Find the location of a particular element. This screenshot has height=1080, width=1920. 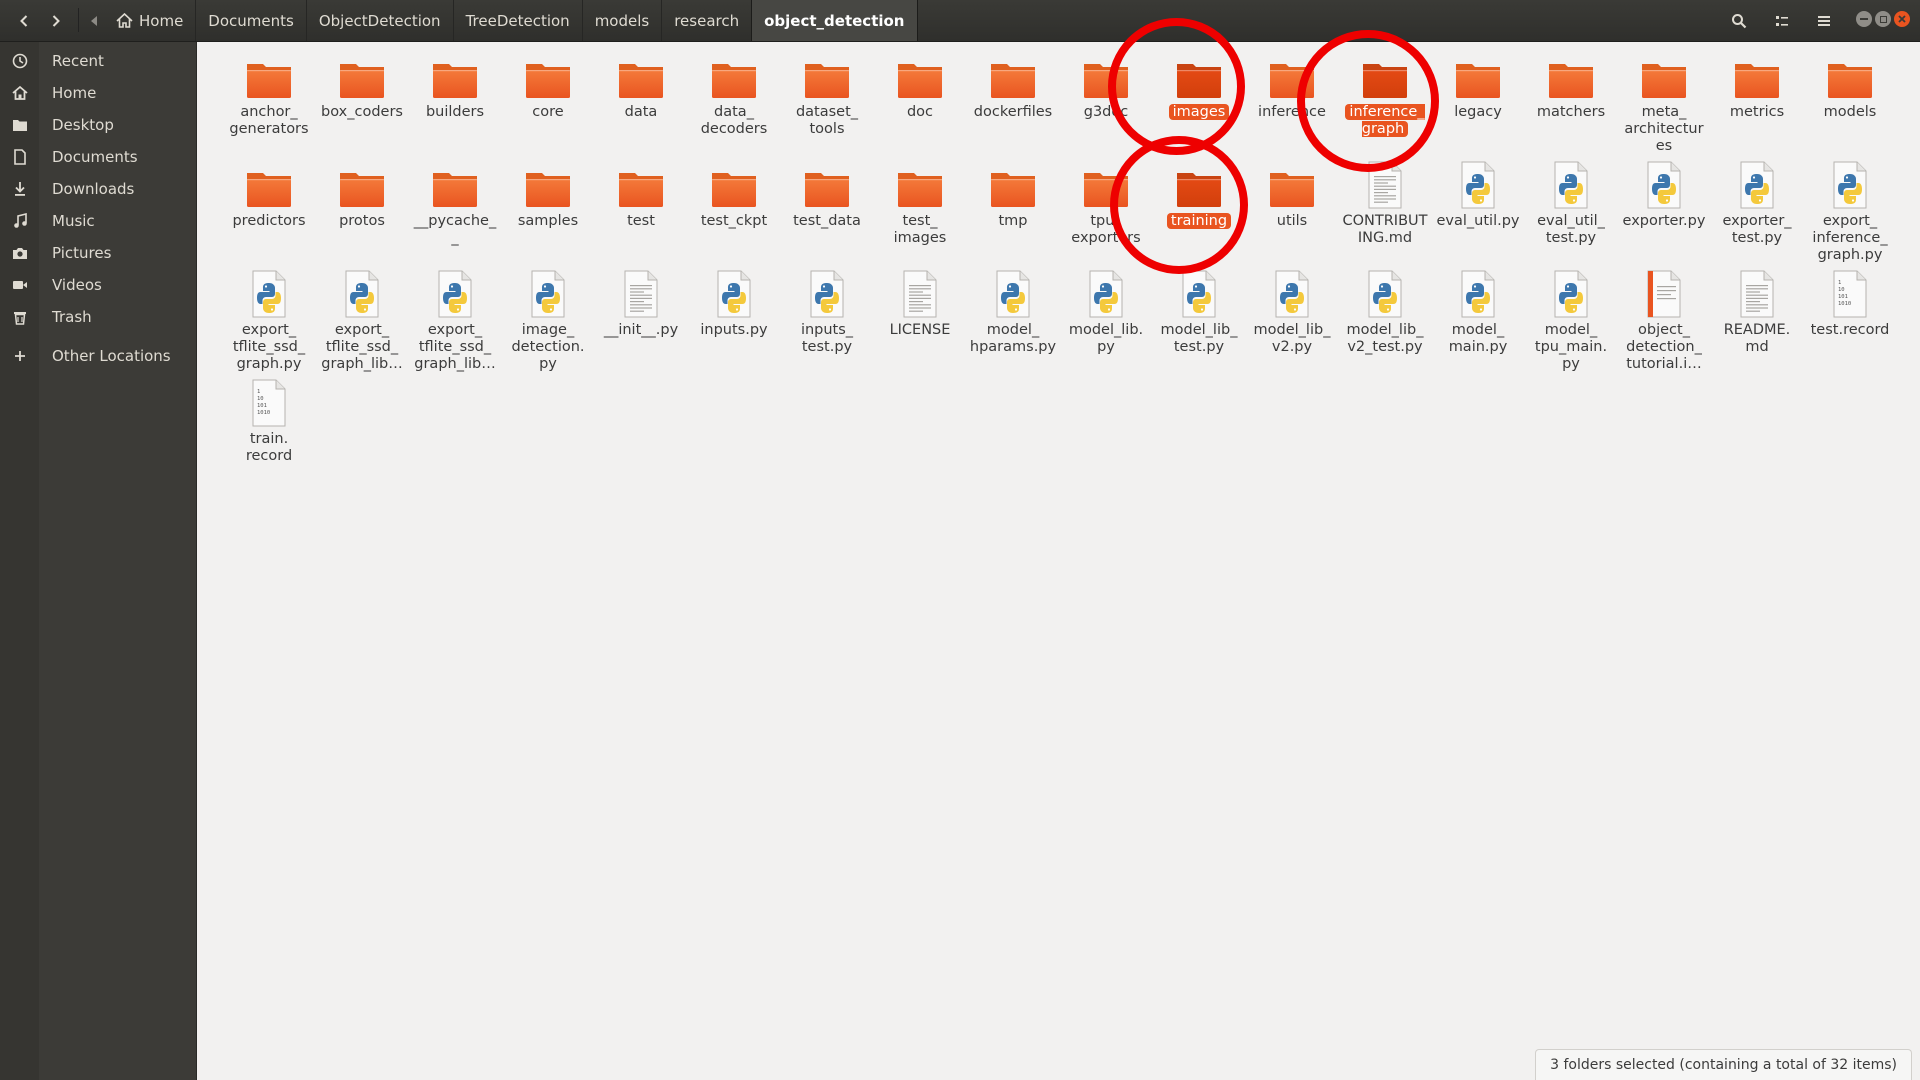

sidebar-item-recent: Recent is located at coordinates (98, 61).